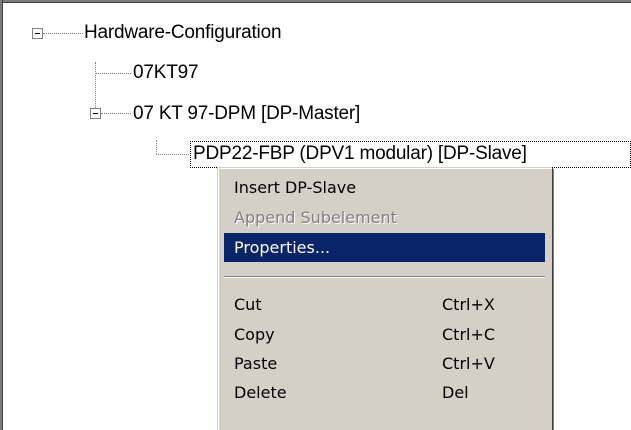  What do you see at coordinates (315, 1) in the screenshot?
I see `panel-border-top` at bounding box center [315, 1].